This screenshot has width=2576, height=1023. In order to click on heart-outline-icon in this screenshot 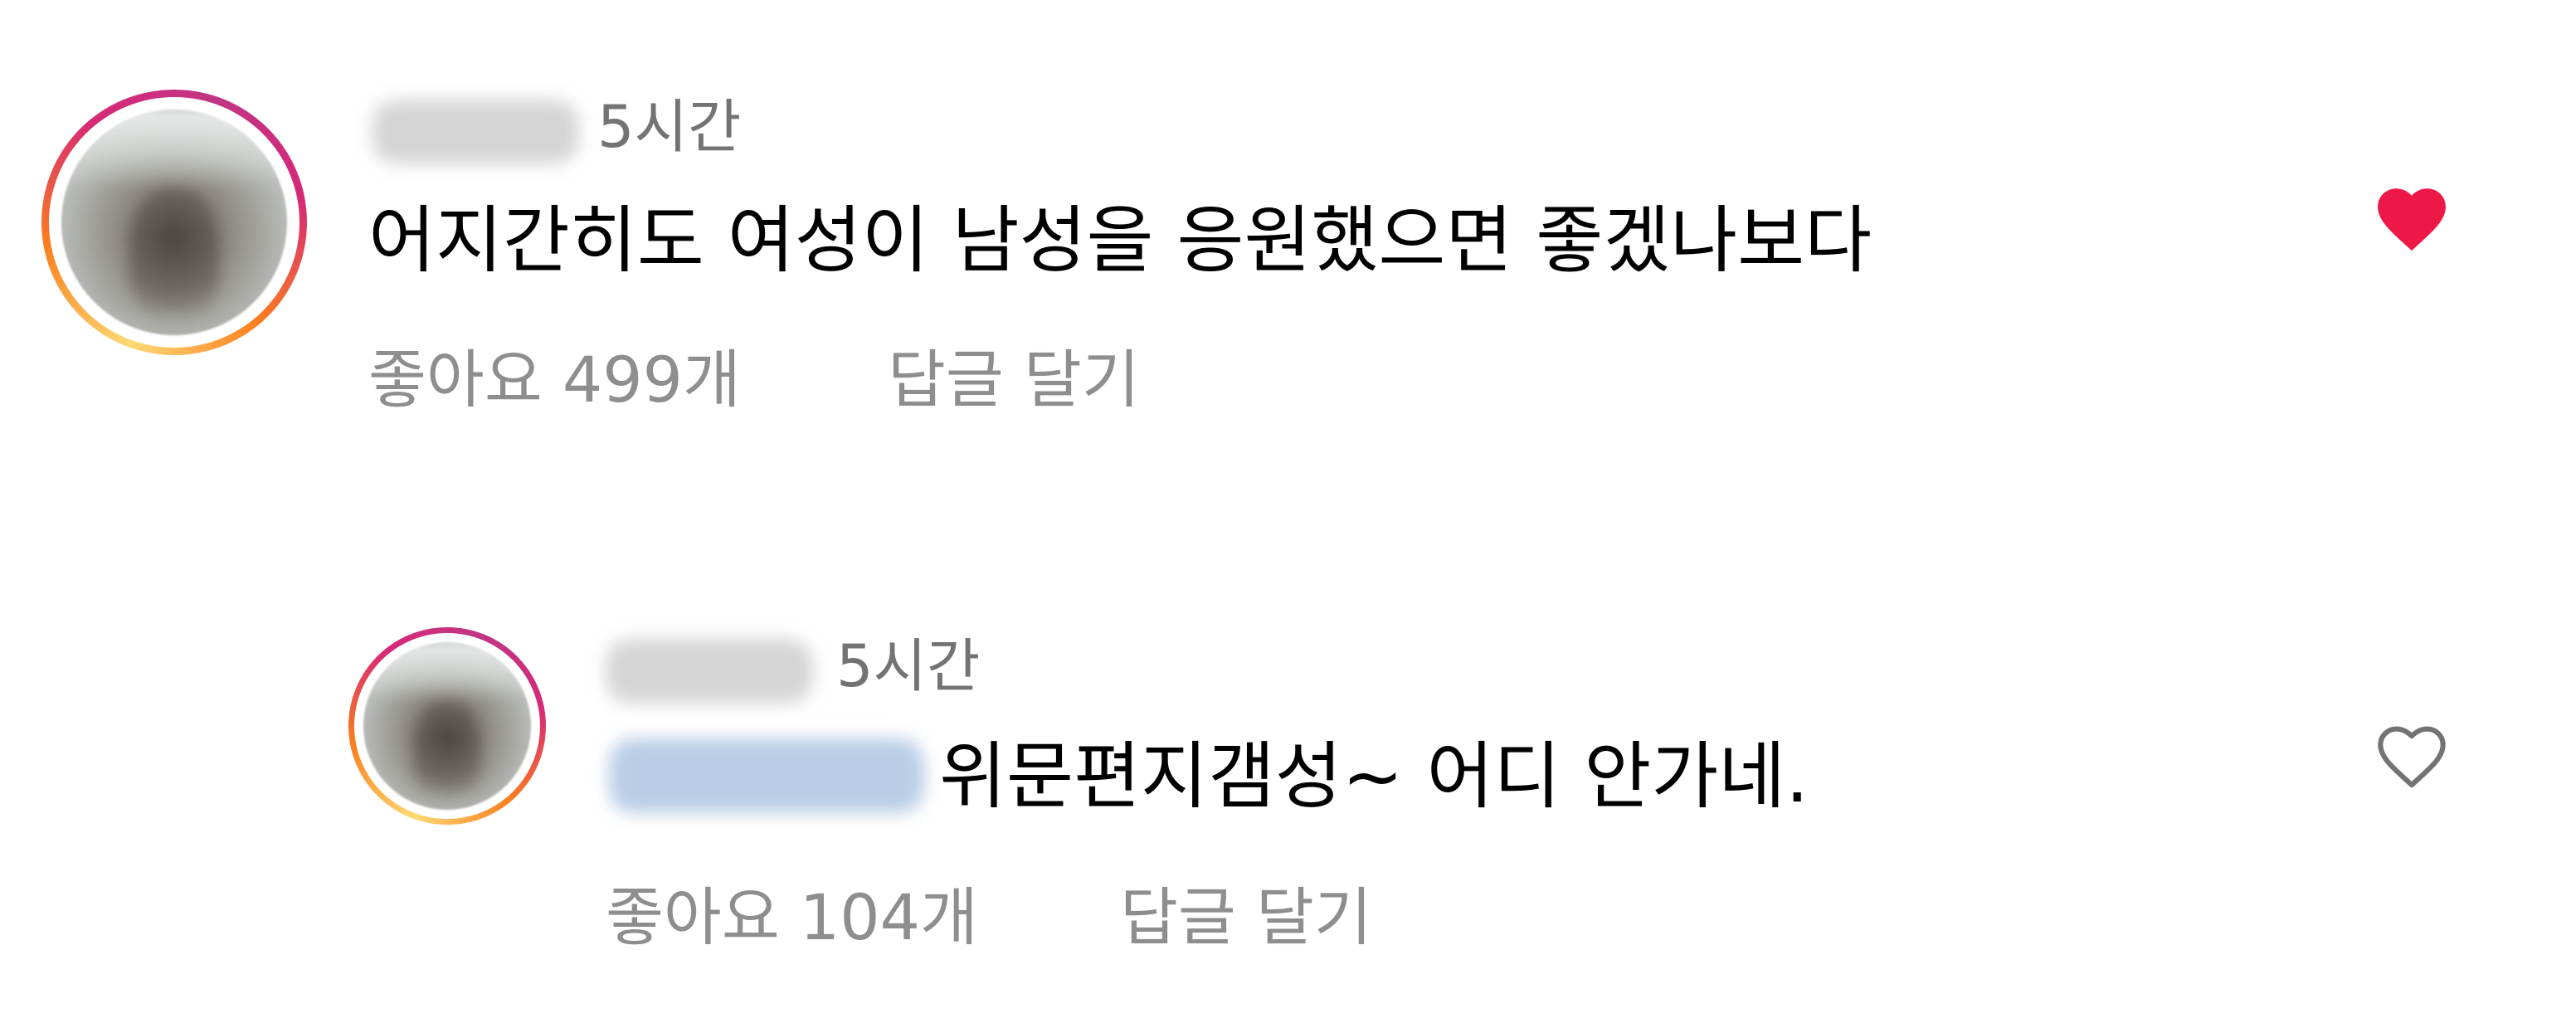, I will do `click(2411, 753)`.